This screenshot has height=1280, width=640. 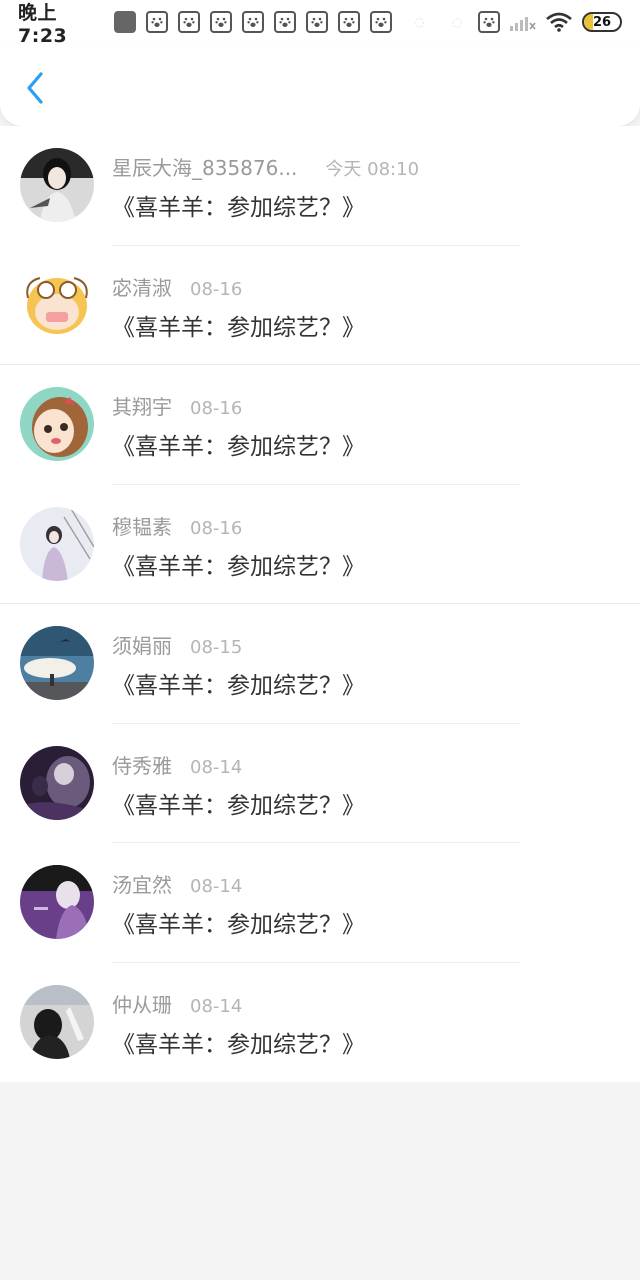 What do you see at coordinates (142, 646) in the screenshot?
I see `sender-name: 须娟丽` at bounding box center [142, 646].